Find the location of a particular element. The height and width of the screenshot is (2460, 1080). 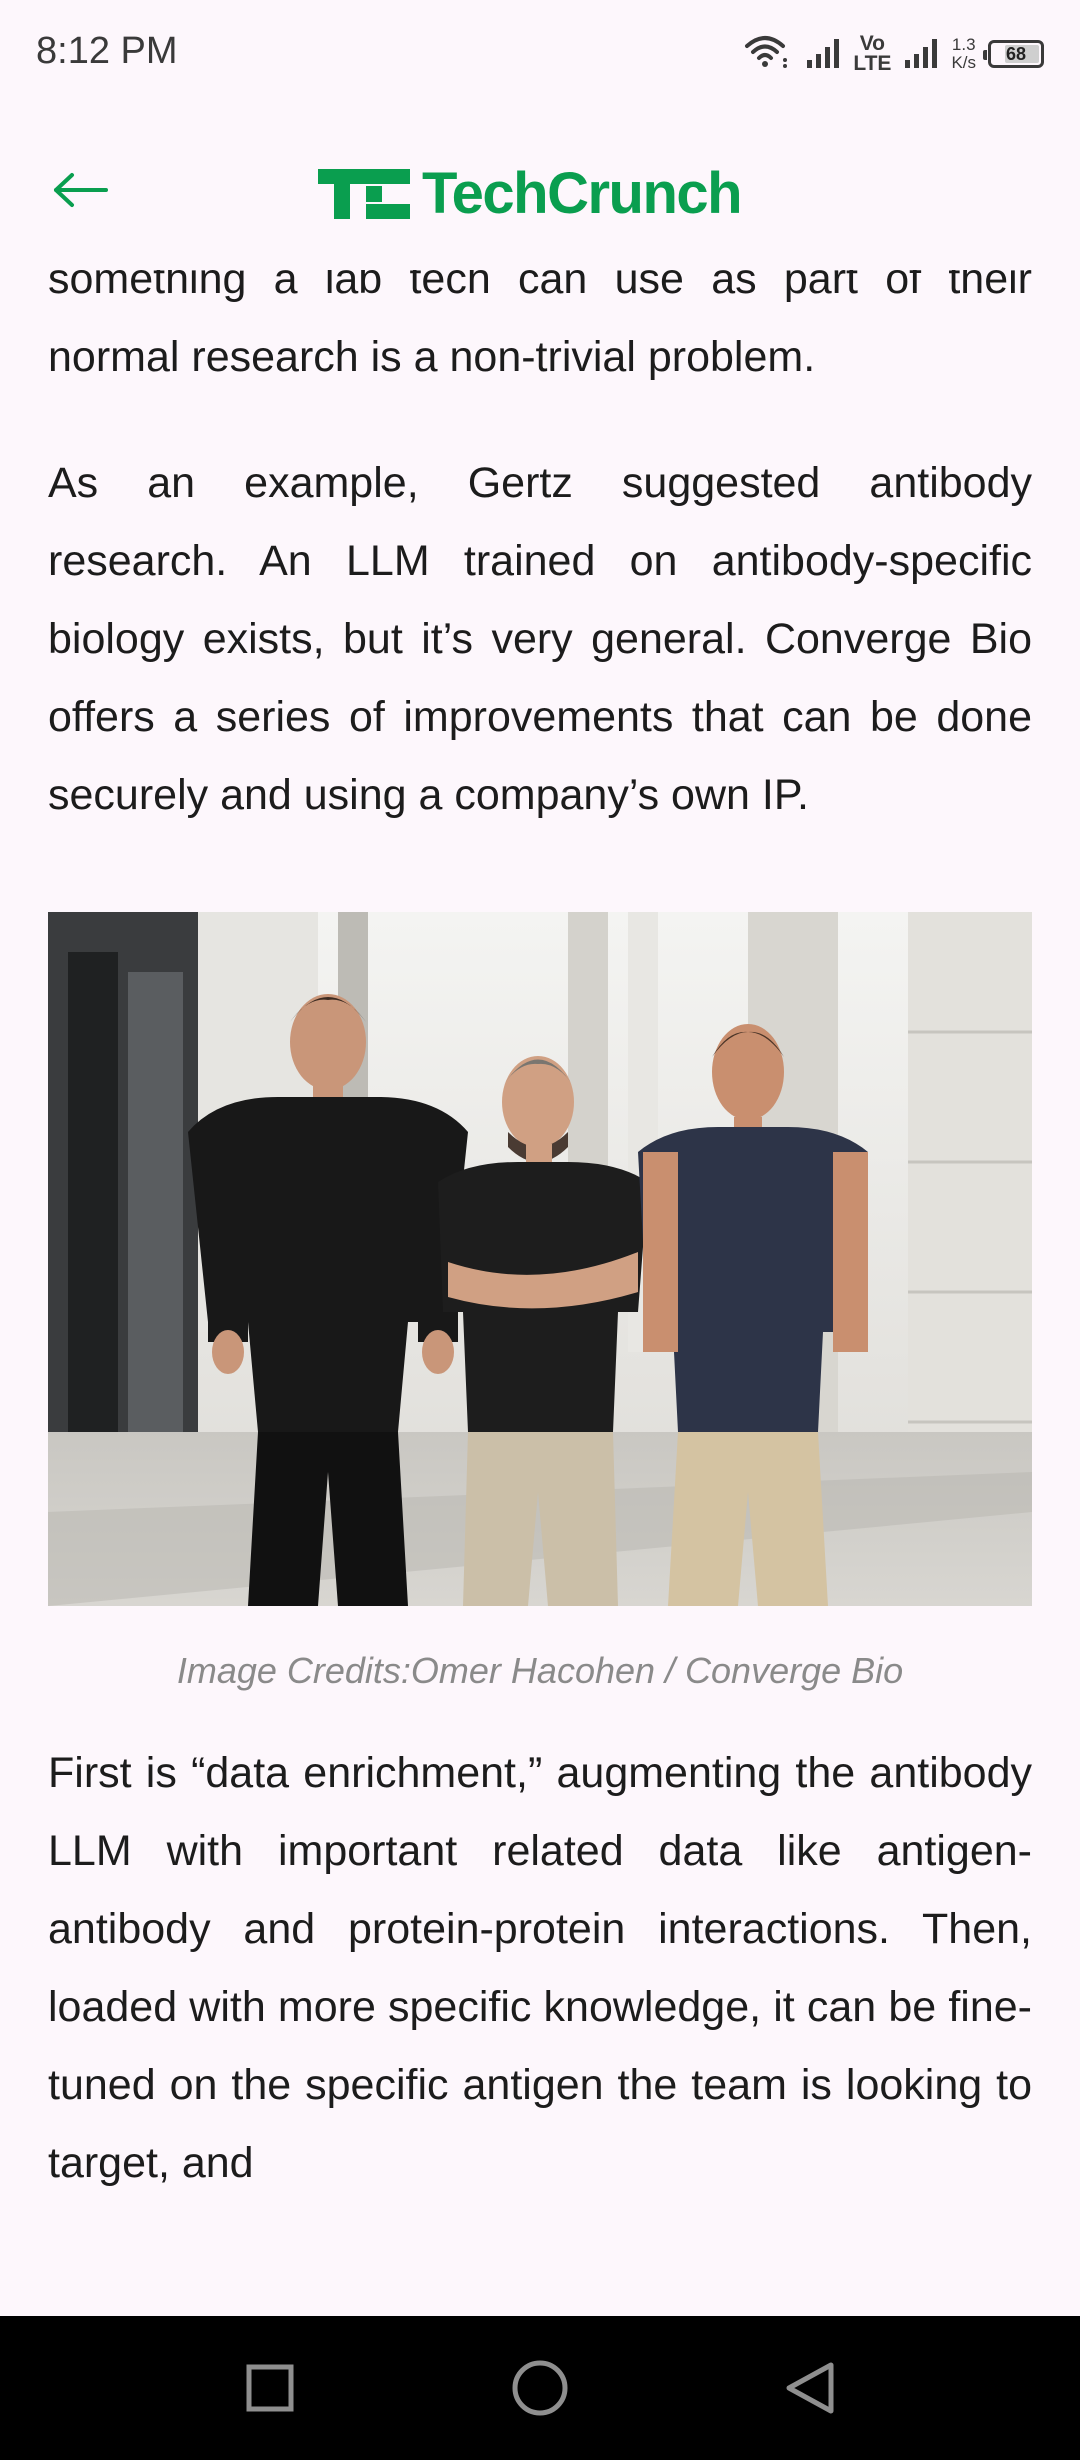

nav-back-button is located at coordinates (810, 2388).